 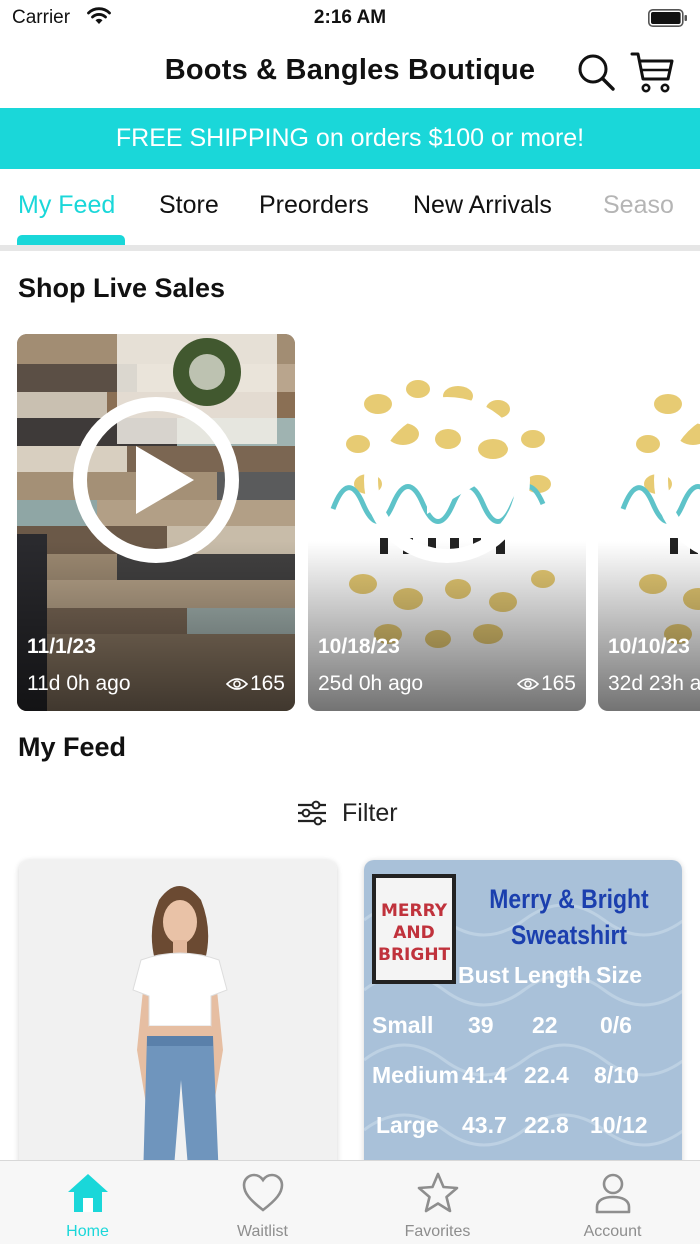 What do you see at coordinates (552, 975) in the screenshot?
I see `size-chart-header-length: Length` at bounding box center [552, 975].